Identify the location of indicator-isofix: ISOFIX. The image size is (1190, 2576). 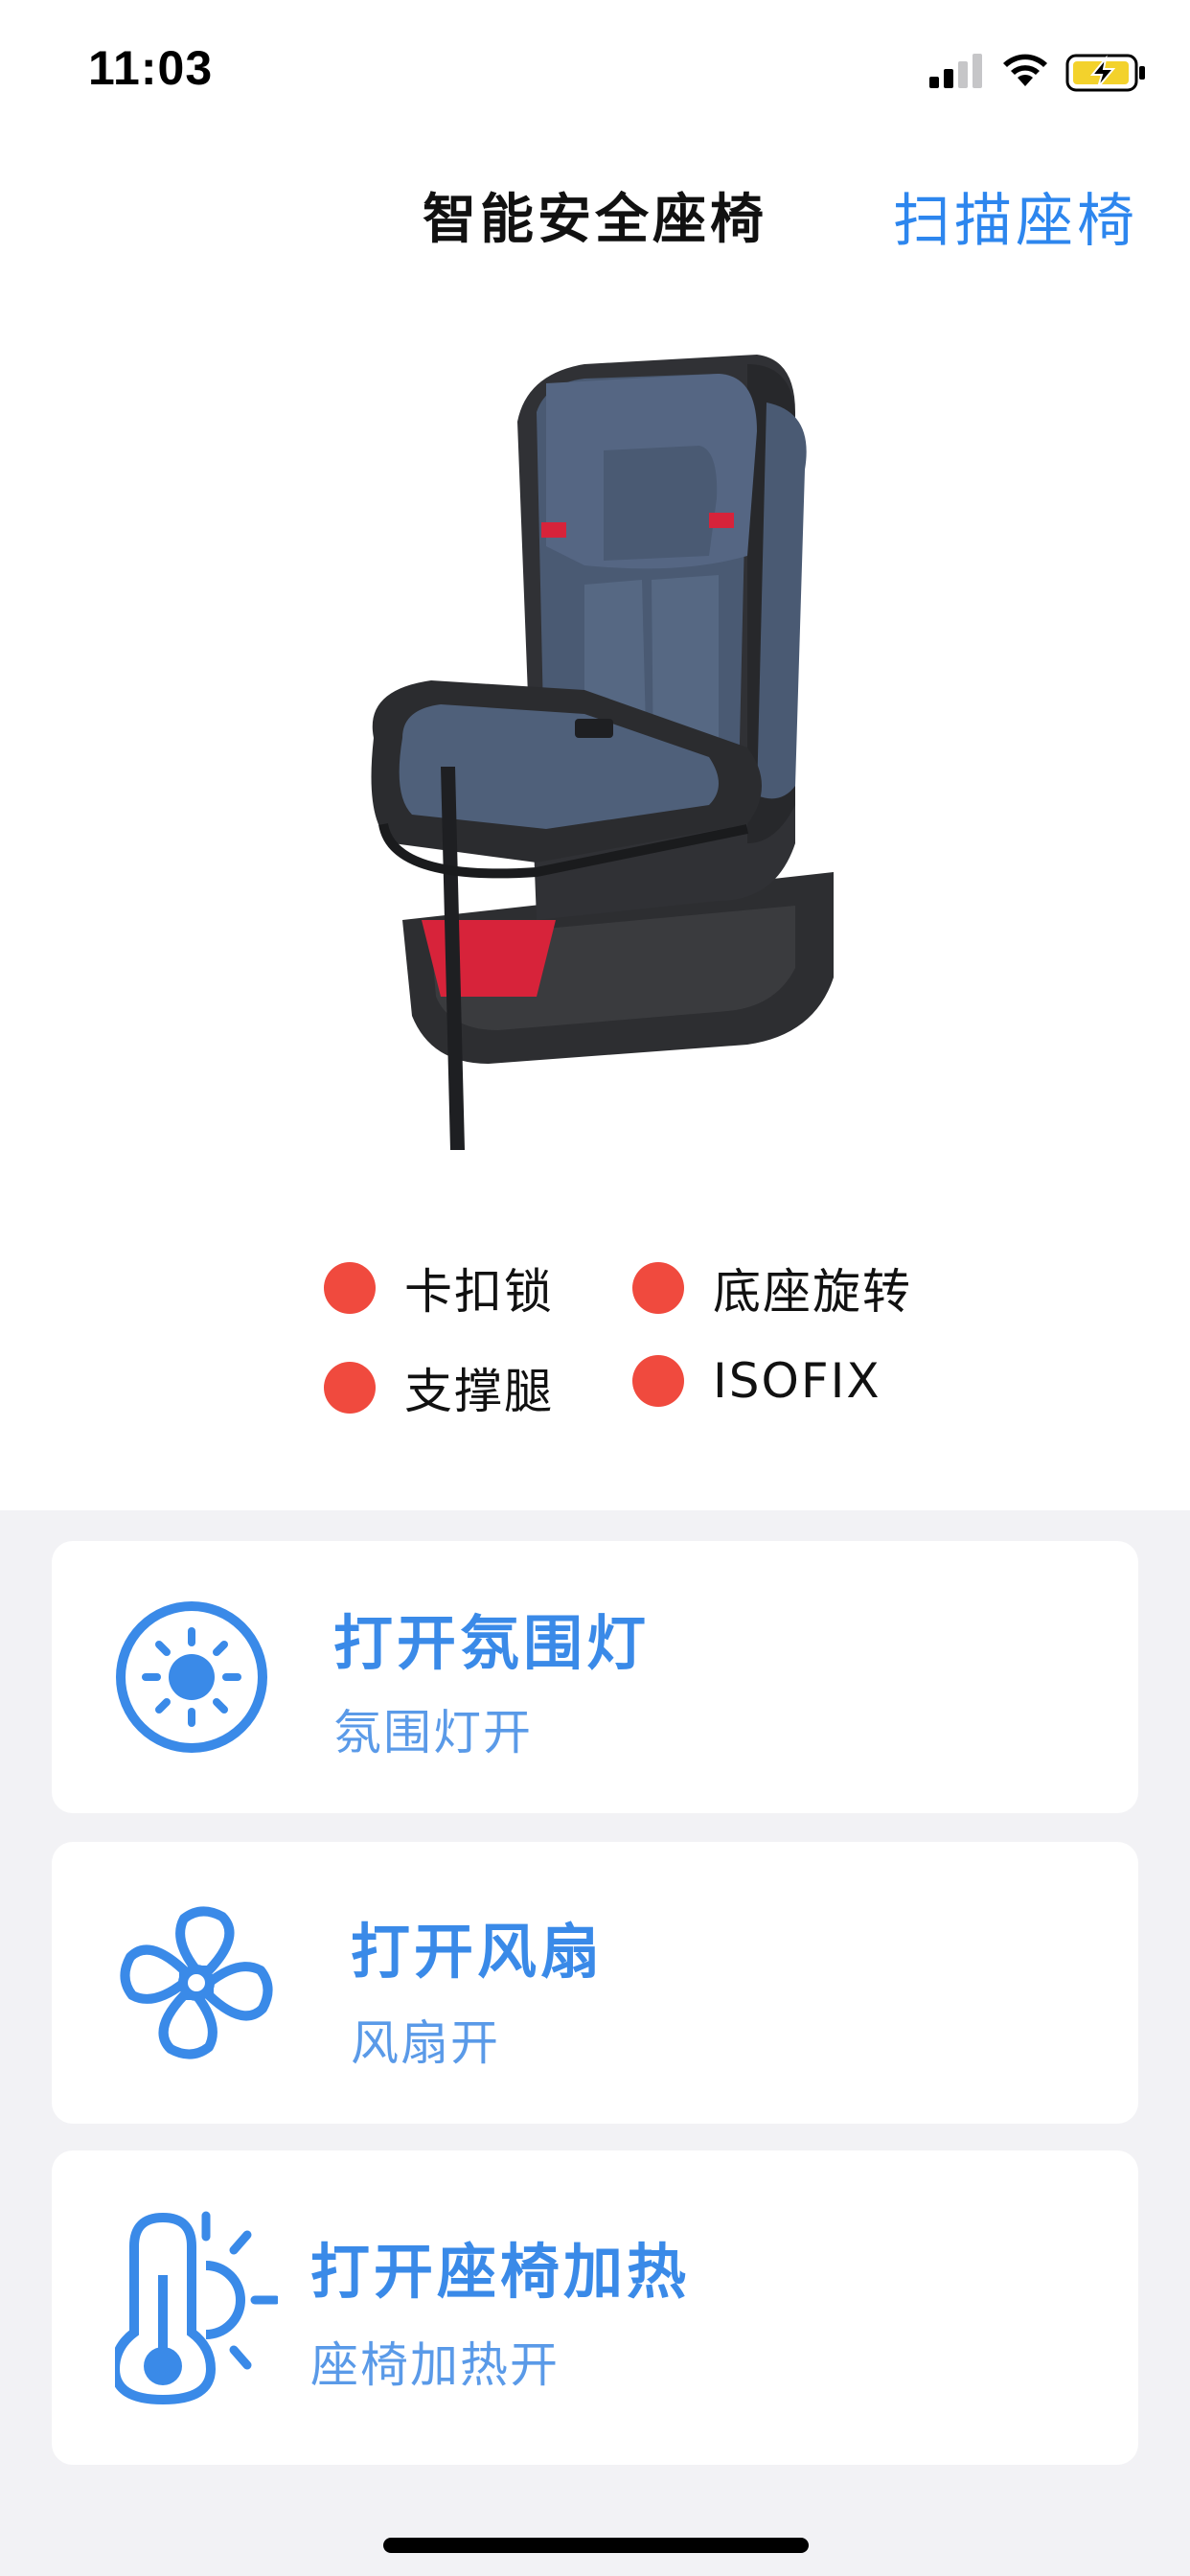
(757, 1381).